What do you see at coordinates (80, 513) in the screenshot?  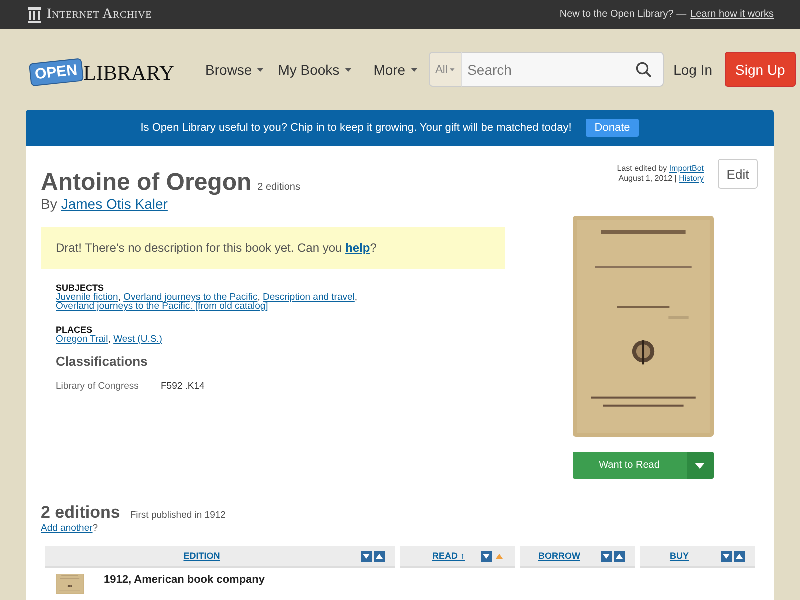 I see `editions-heading: 2 editions` at bounding box center [80, 513].